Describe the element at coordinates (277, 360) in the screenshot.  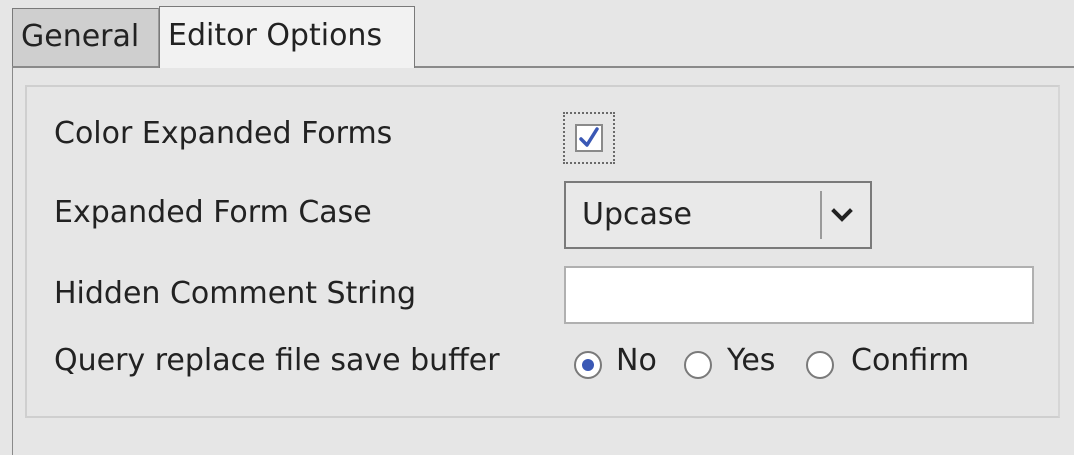
I see `query-replace-label: Query replace file save buffer` at that location.